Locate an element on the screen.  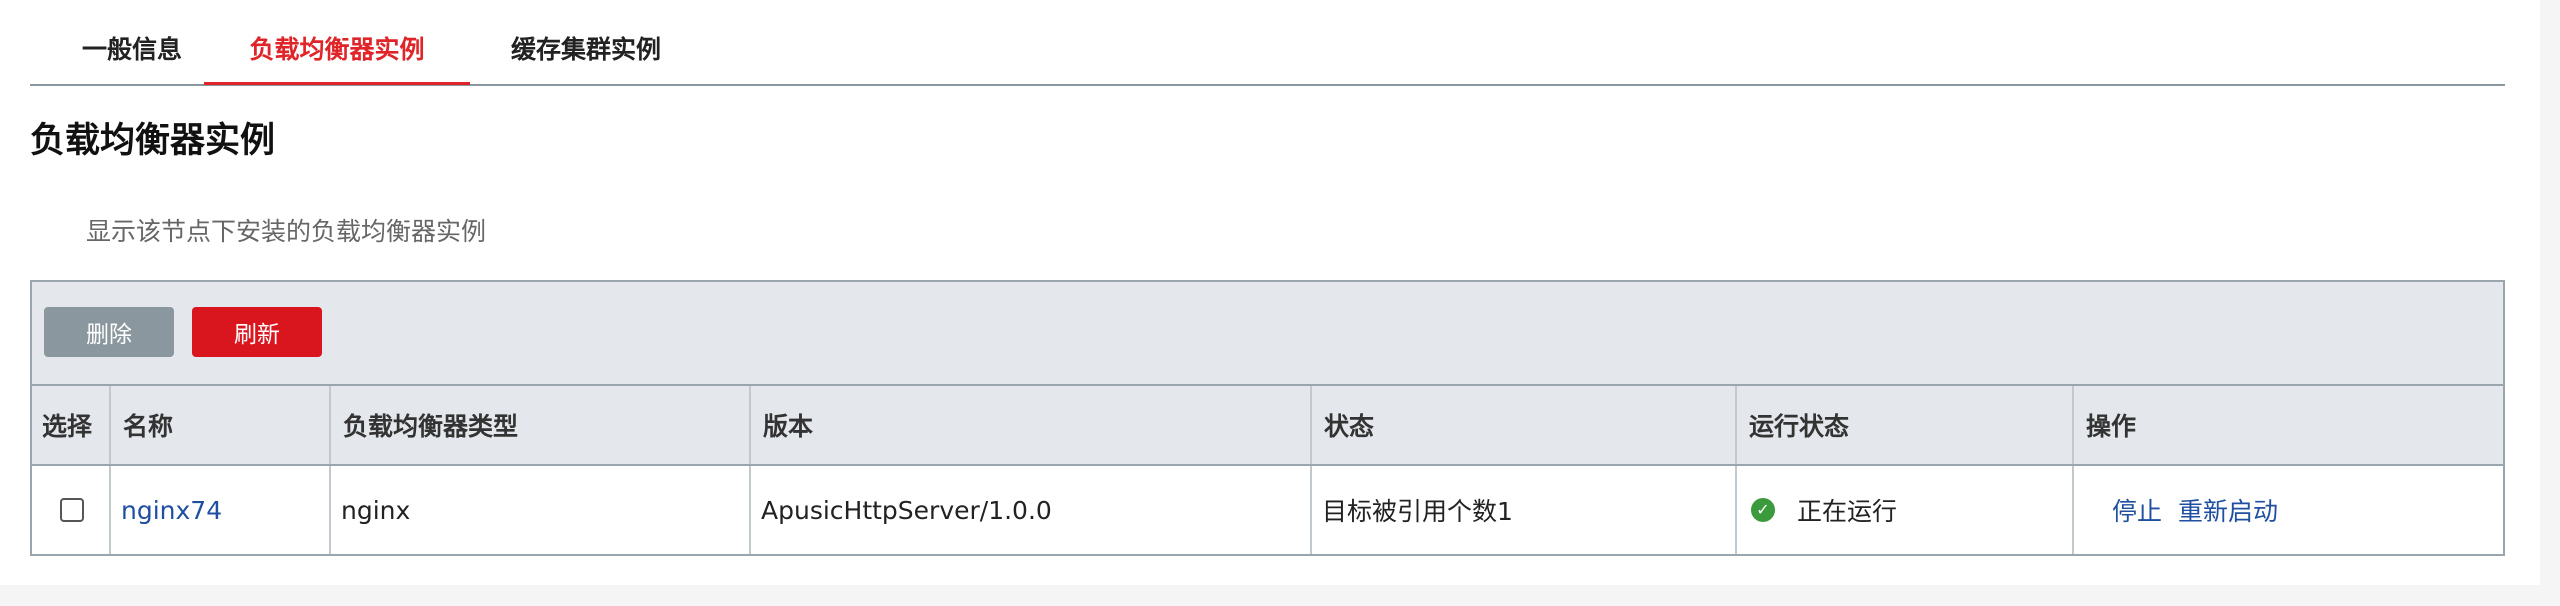
row-select-checkbox is located at coordinates (72, 510).